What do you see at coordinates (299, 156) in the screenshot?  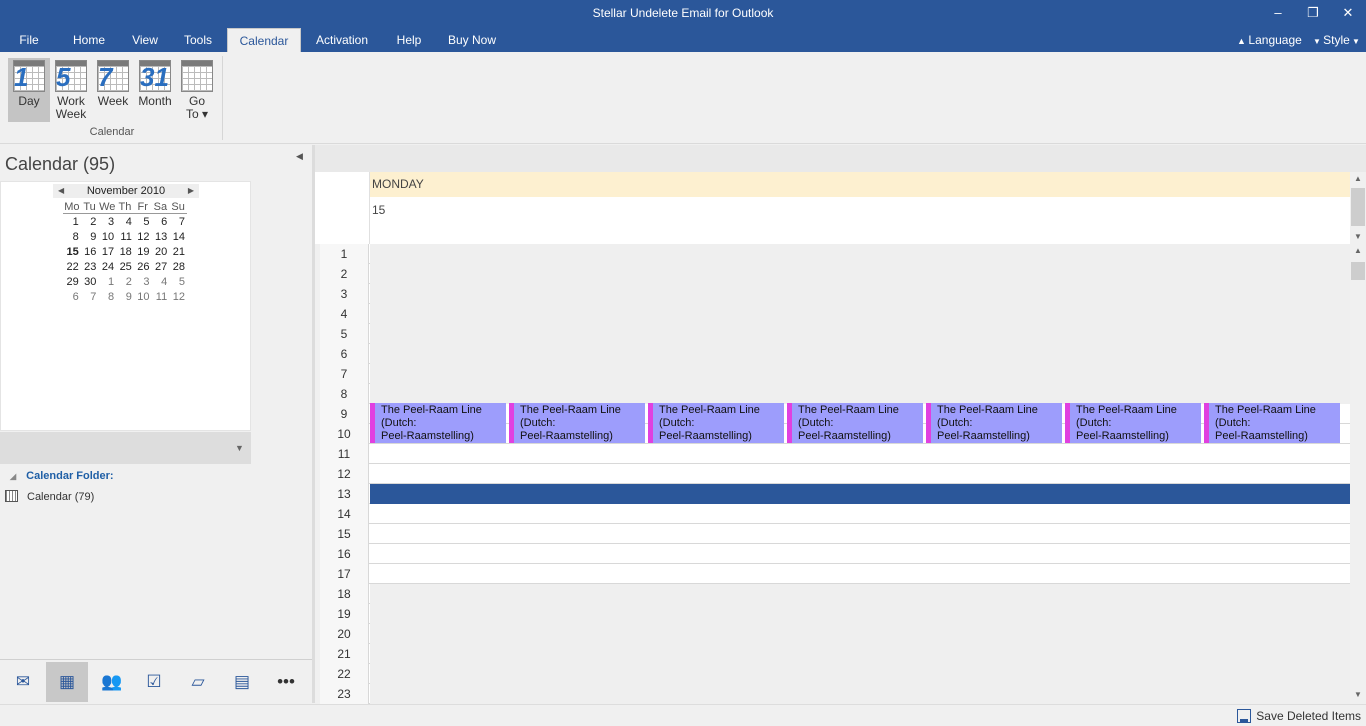 I see `collapse-pane-icon: ◀` at bounding box center [299, 156].